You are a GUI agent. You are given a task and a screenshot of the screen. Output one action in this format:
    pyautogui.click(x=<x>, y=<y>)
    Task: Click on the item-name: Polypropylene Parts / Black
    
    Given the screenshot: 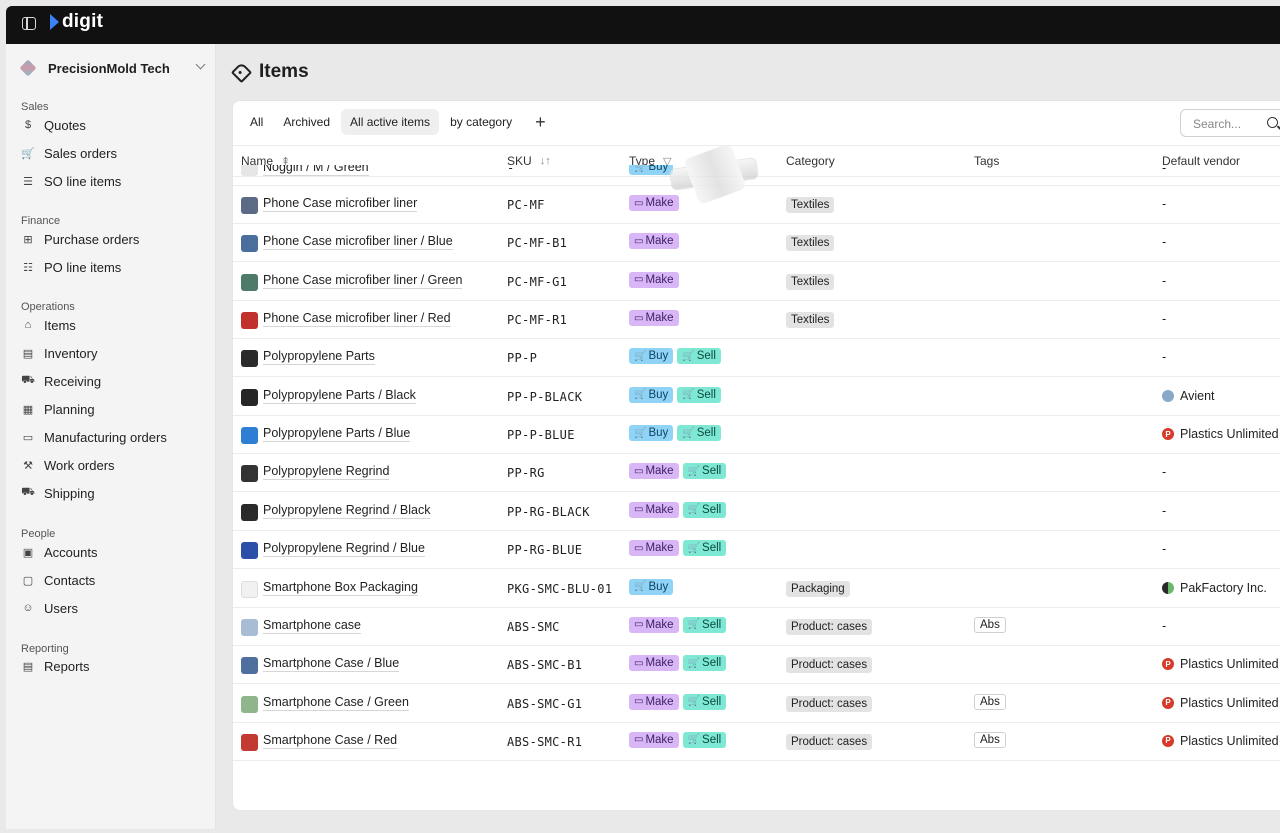 What is the action you would take?
    pyautogui.click(x=339, y=396)
    